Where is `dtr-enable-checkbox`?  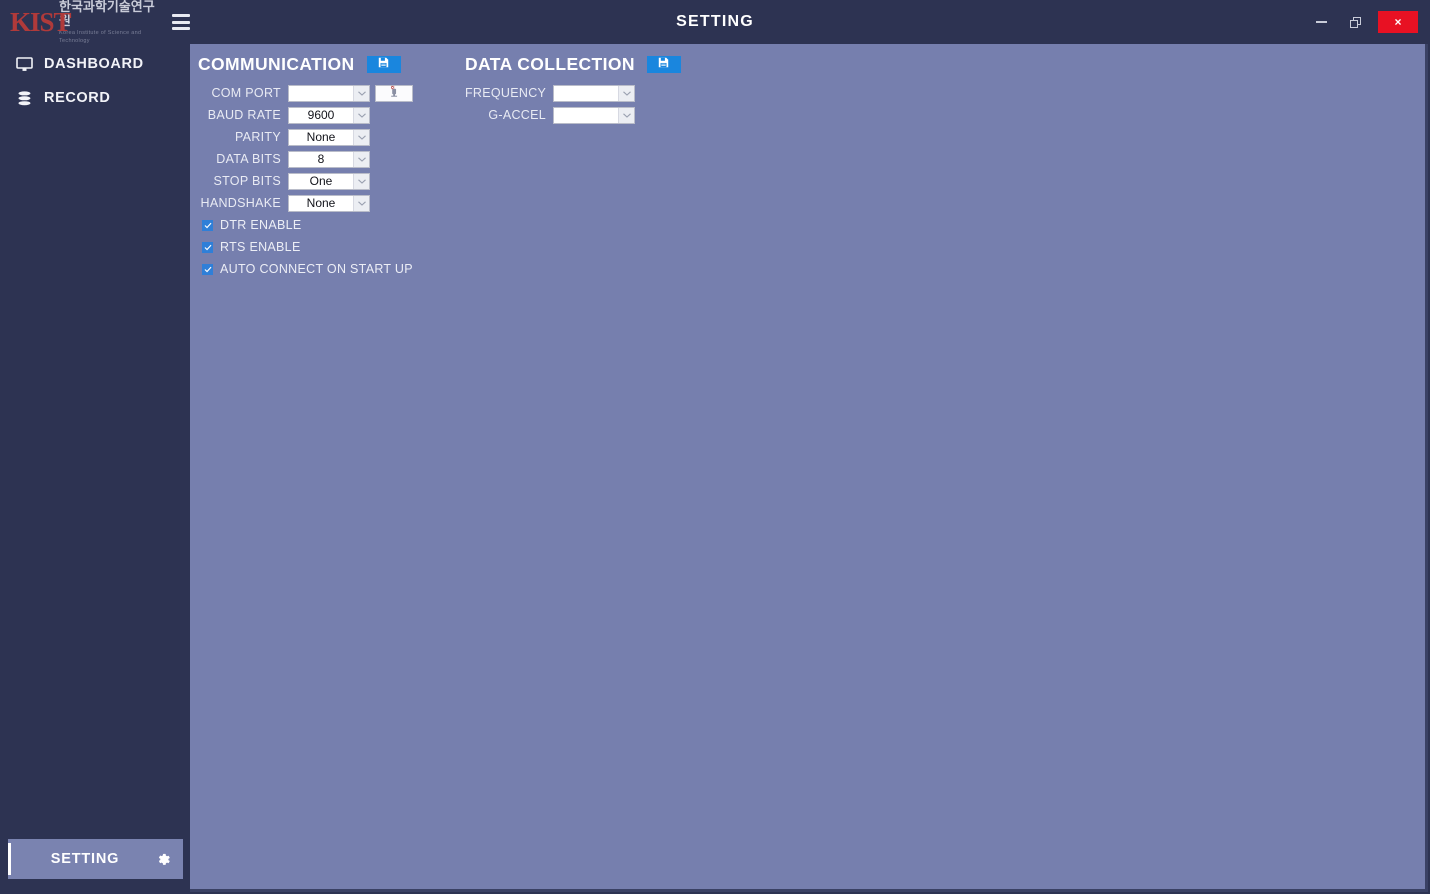 dtr-enable-checkbox is located at coordinates (207, 225).